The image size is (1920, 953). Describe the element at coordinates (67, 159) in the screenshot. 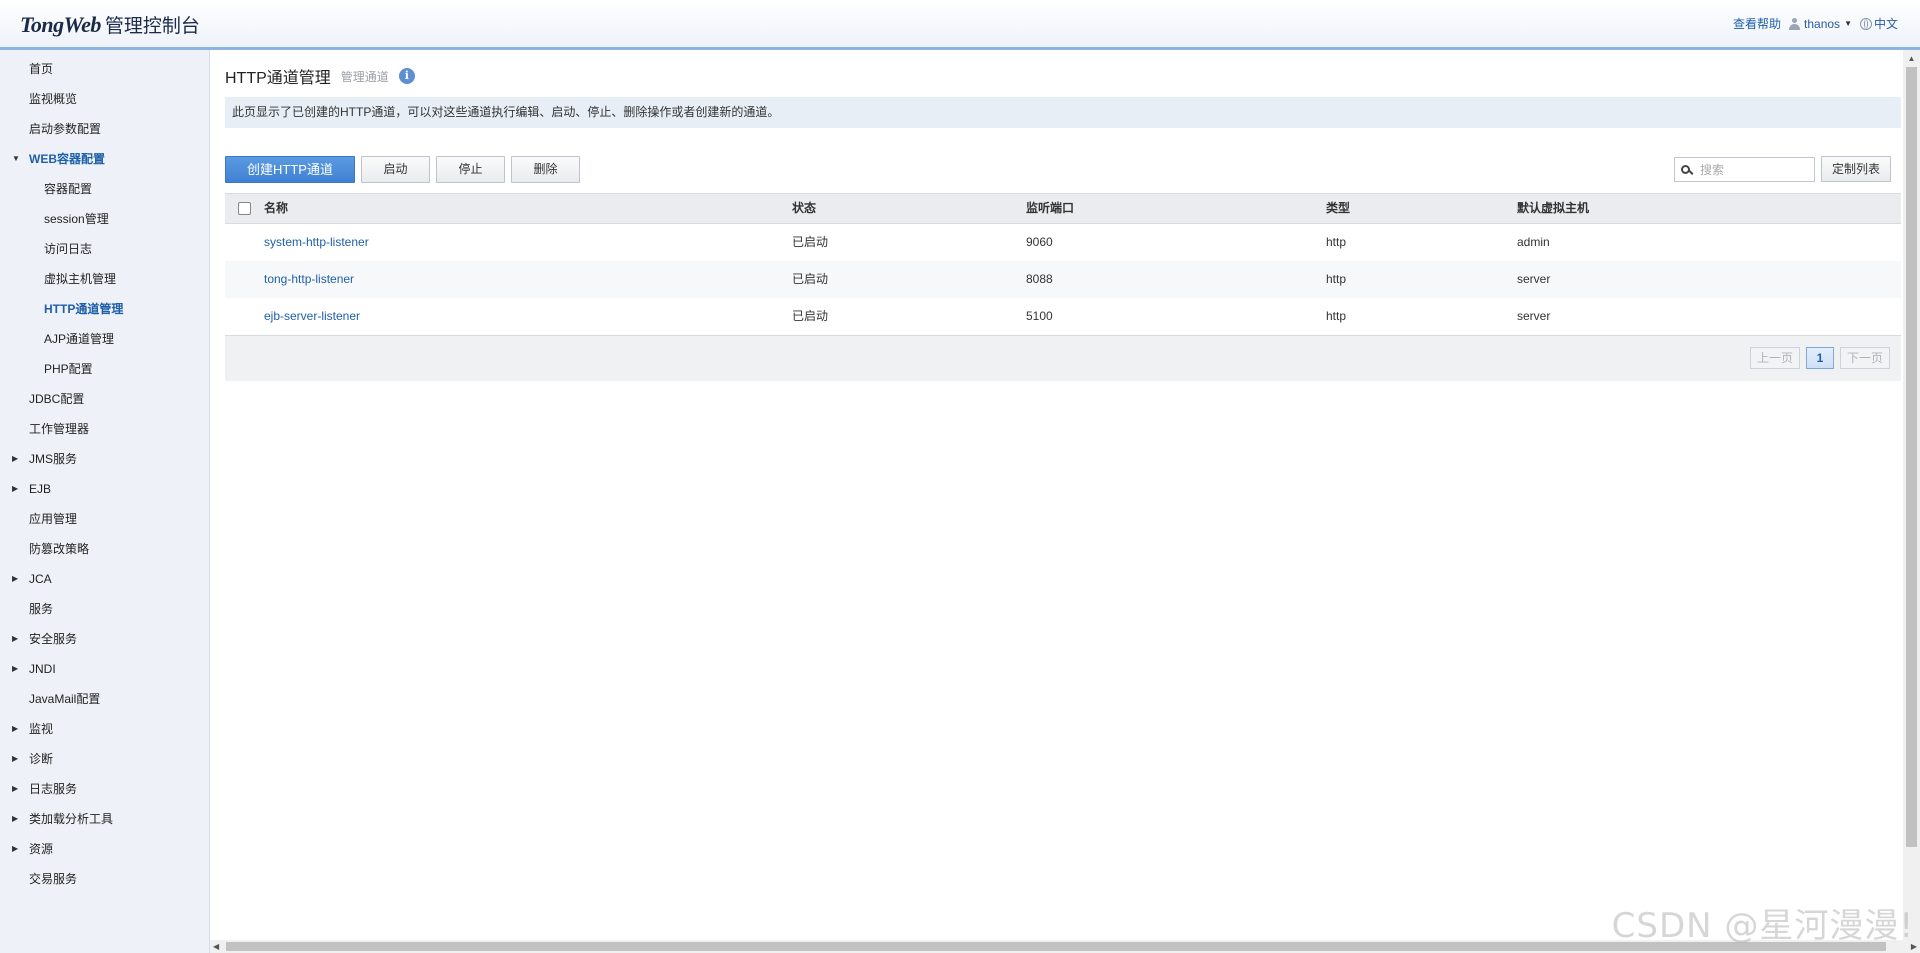

I see `sidebar-item-label: WEB容器配置` at that location.